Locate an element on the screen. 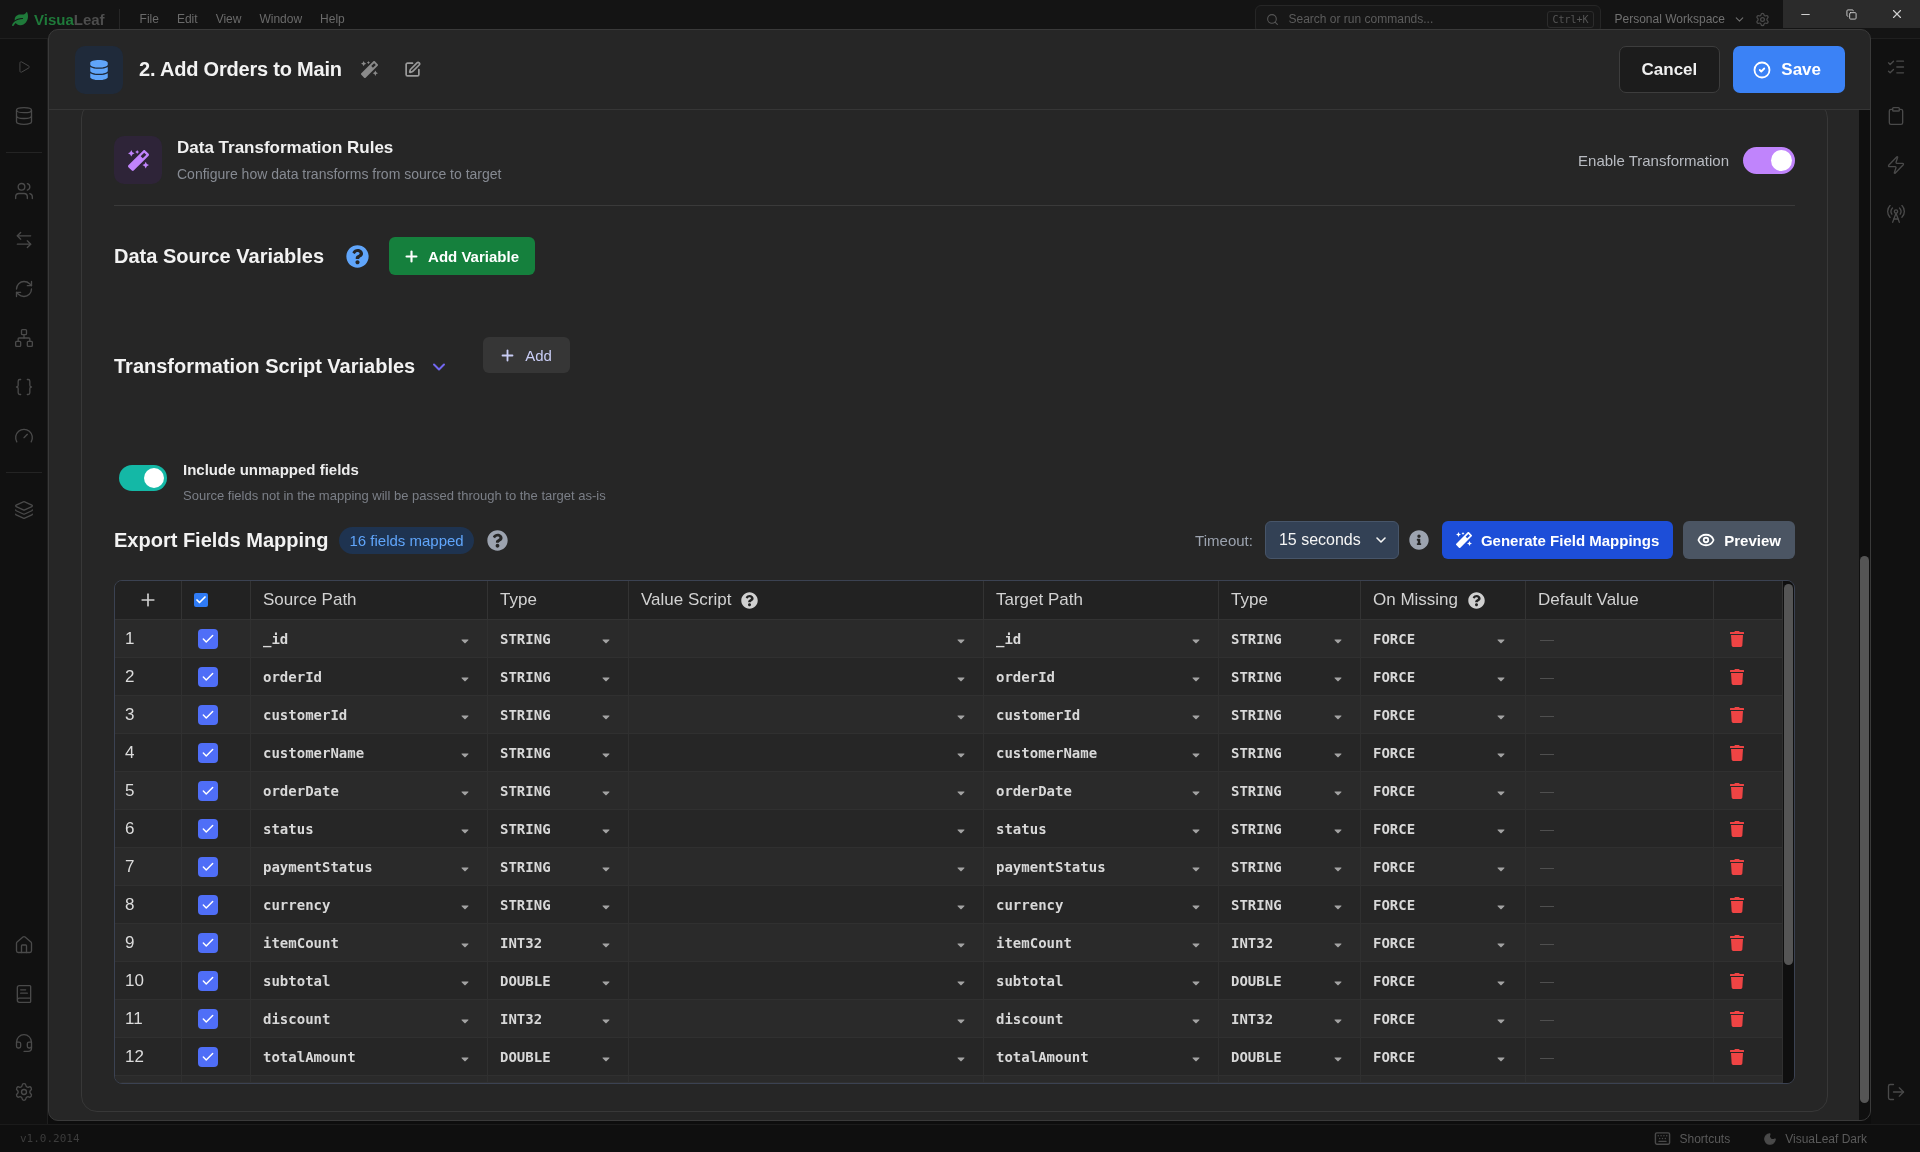  source-path-dropdown: orderDate is located at coordinates (369, 790).